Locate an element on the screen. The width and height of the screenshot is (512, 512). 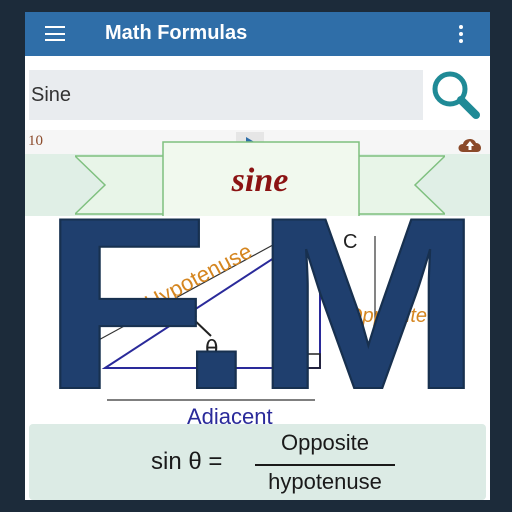
app-title: Math Formulas is located at coordinates (176, 33).